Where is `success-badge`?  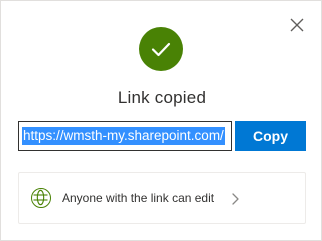
success-badge is located at coordinates (161, 49).